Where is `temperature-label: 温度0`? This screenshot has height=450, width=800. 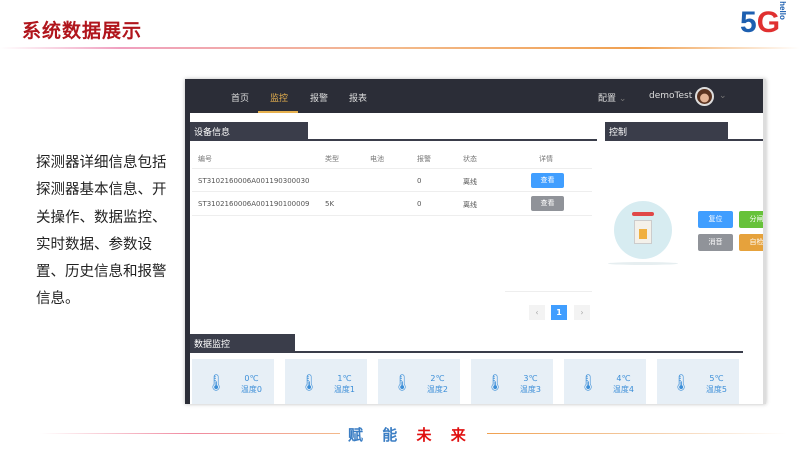
temperature-label: 温度0 is located at coordinates (251, 389).